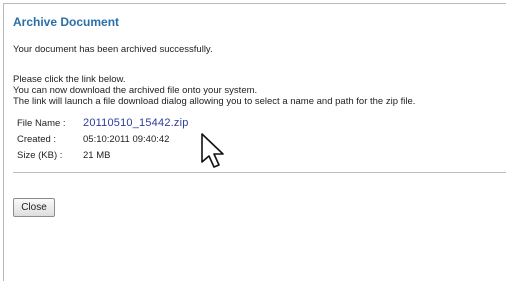 This screenshot has width=506, height=281. I want to click on close-button: Close, so click(34, 207).